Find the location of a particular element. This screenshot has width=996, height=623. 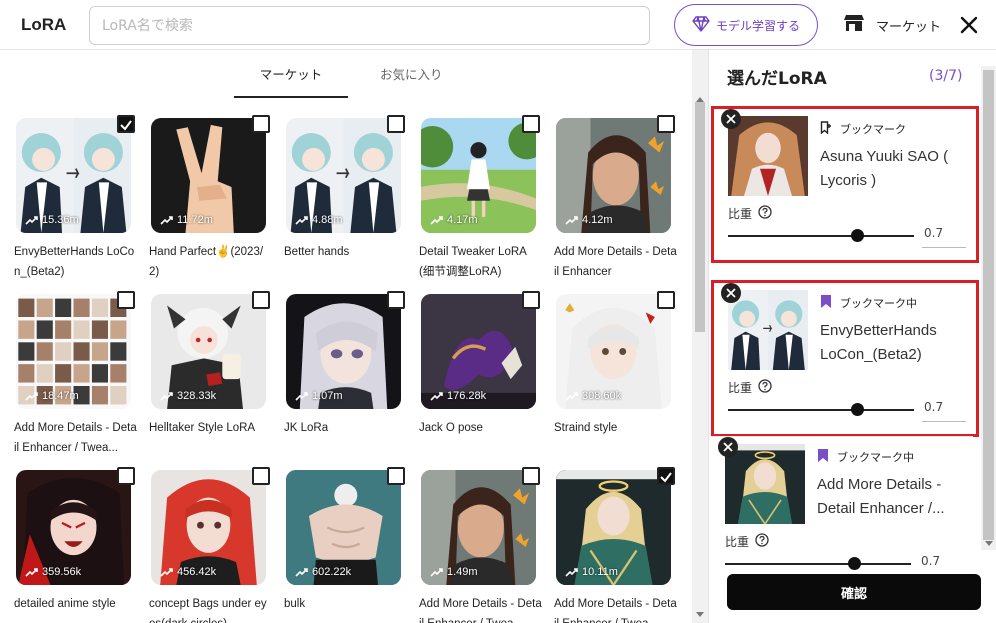

panel-scrollbar is located at coordinates (988, 308).